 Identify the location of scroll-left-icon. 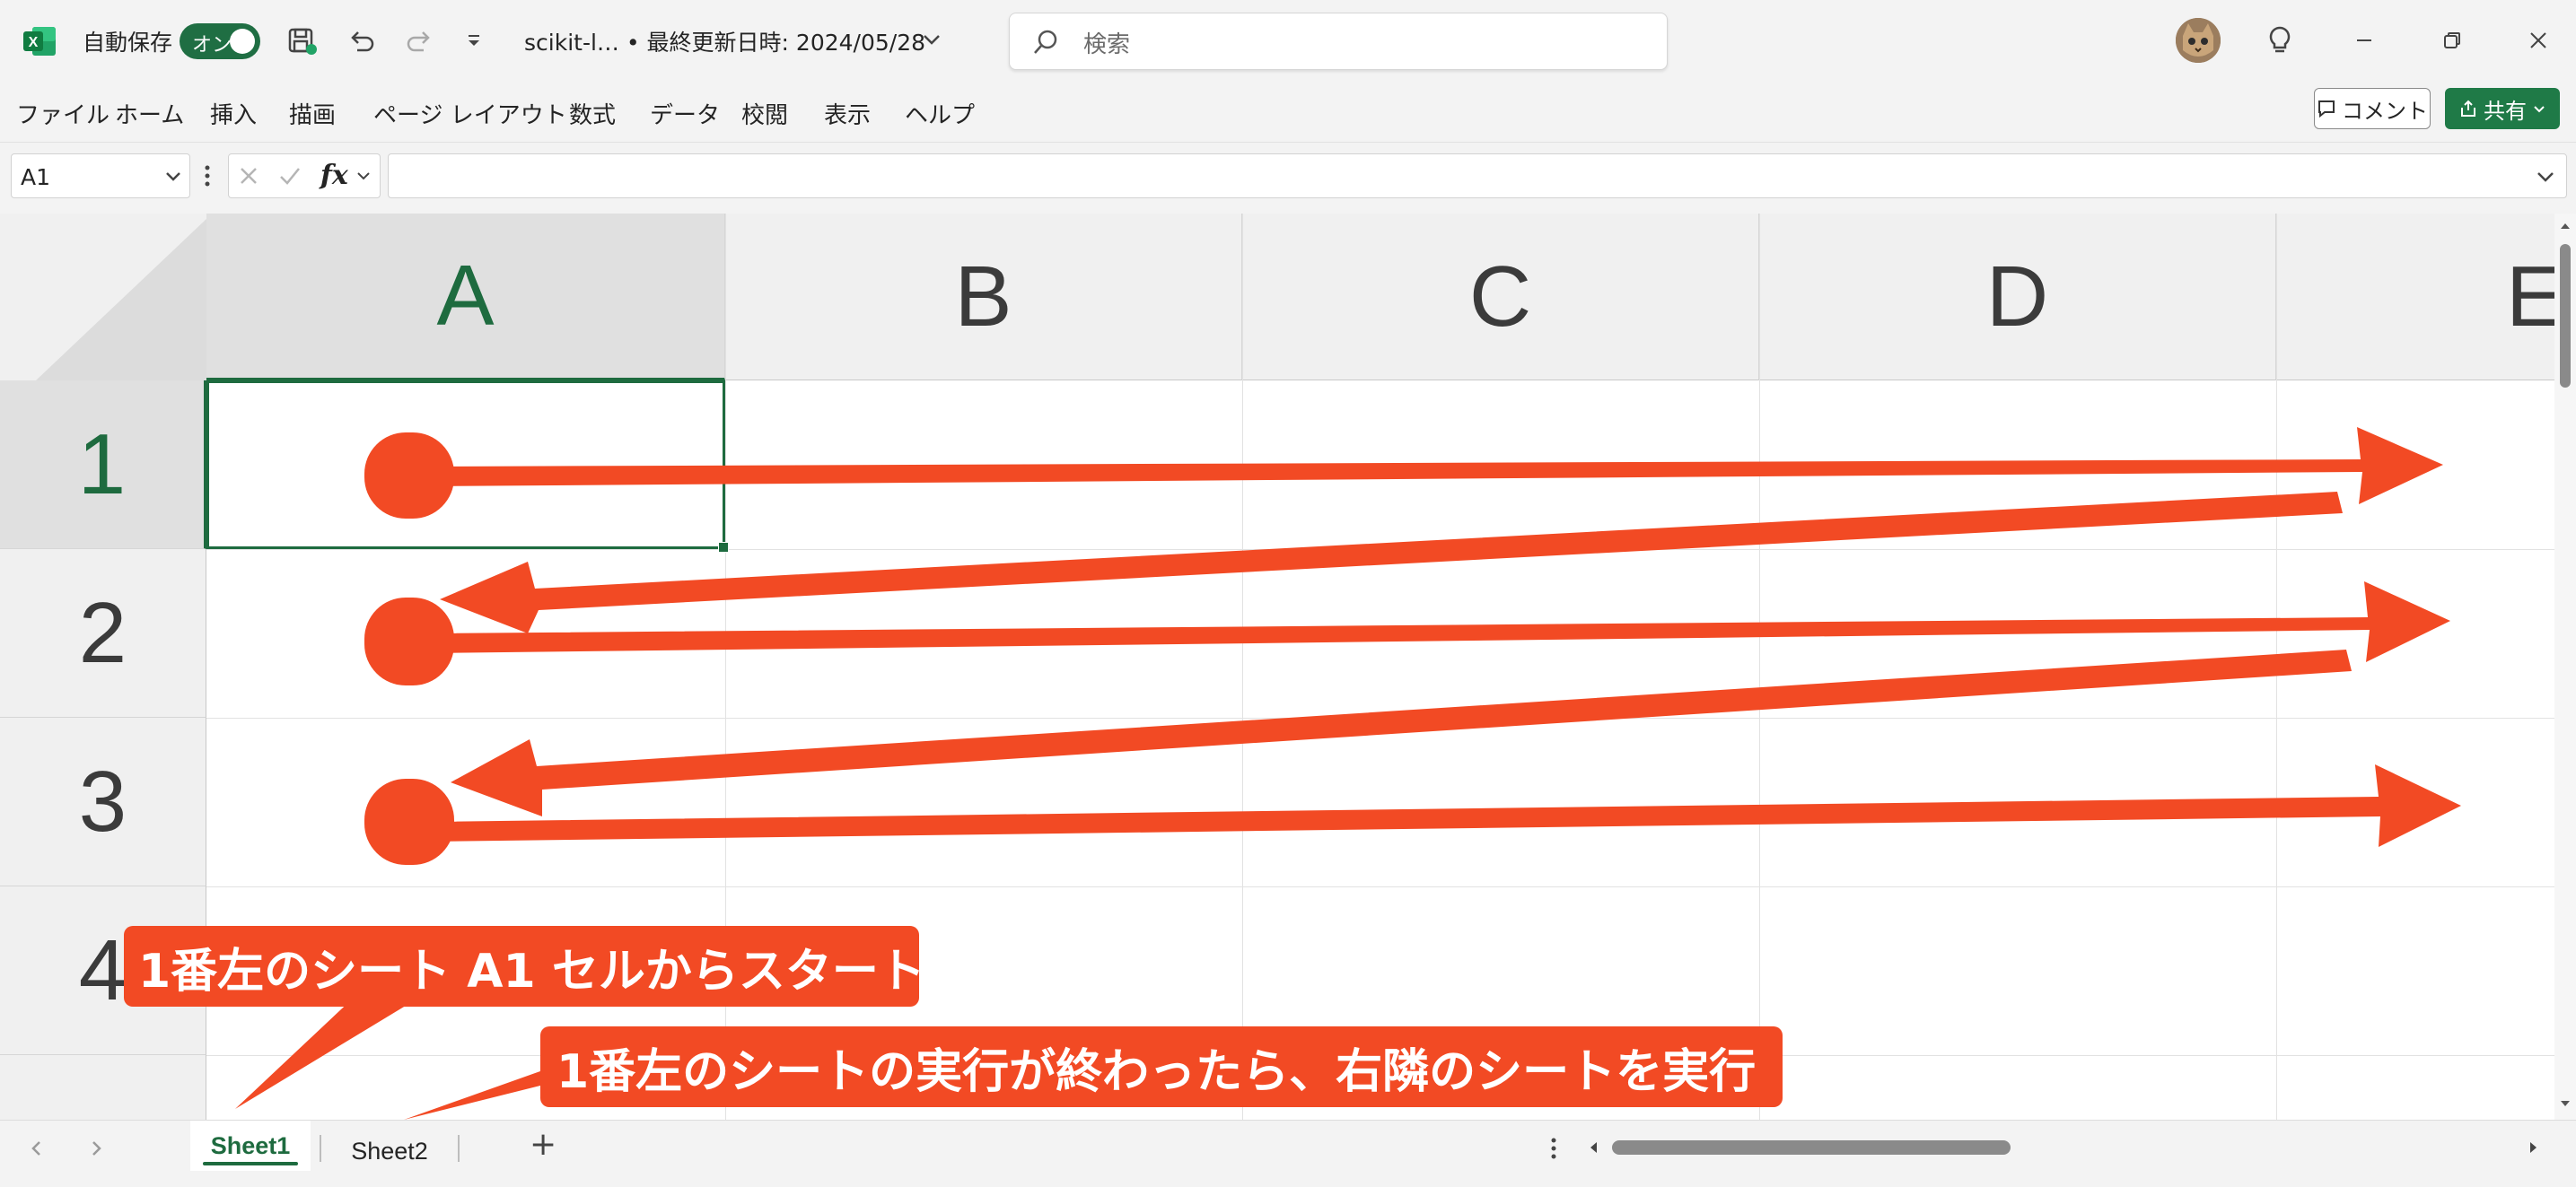
(1594, 1147).